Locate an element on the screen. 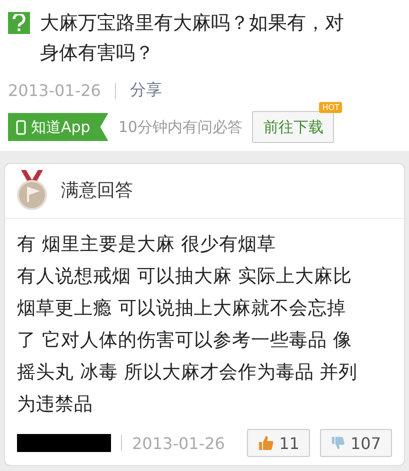  share-link: 分享 is located at coordinates (146, 90).